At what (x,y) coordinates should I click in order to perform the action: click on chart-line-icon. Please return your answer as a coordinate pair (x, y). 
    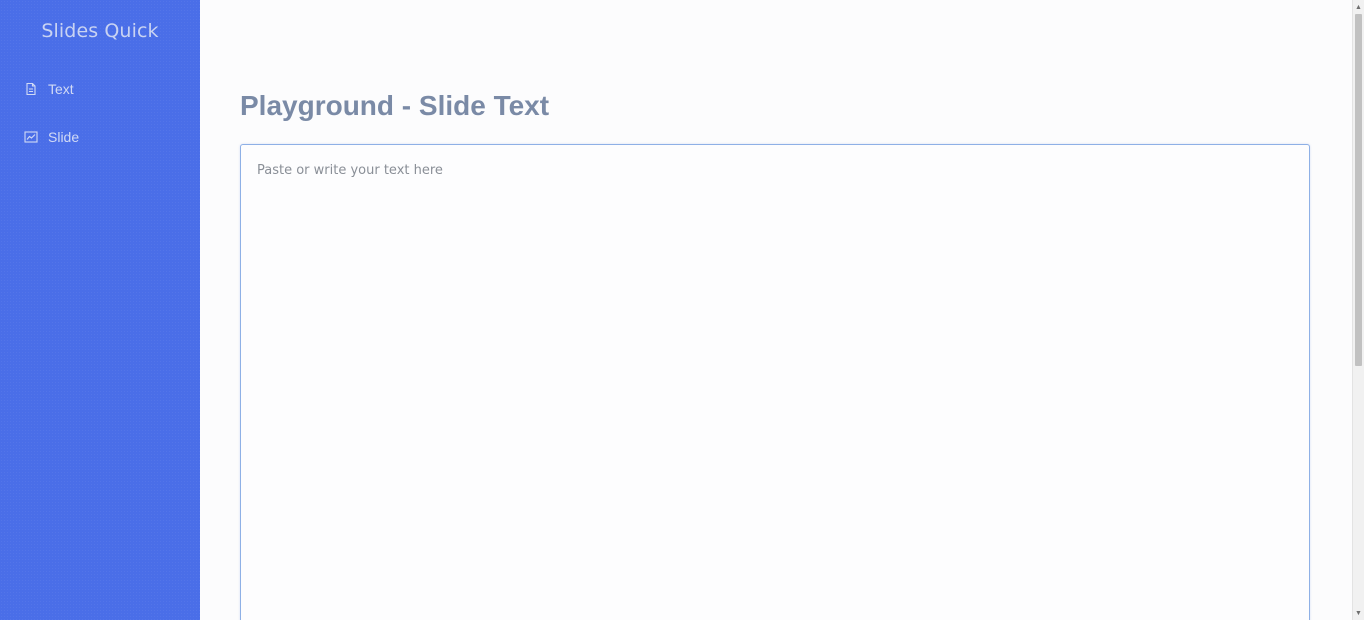
    Looking at the image, I should click on (31, 137).